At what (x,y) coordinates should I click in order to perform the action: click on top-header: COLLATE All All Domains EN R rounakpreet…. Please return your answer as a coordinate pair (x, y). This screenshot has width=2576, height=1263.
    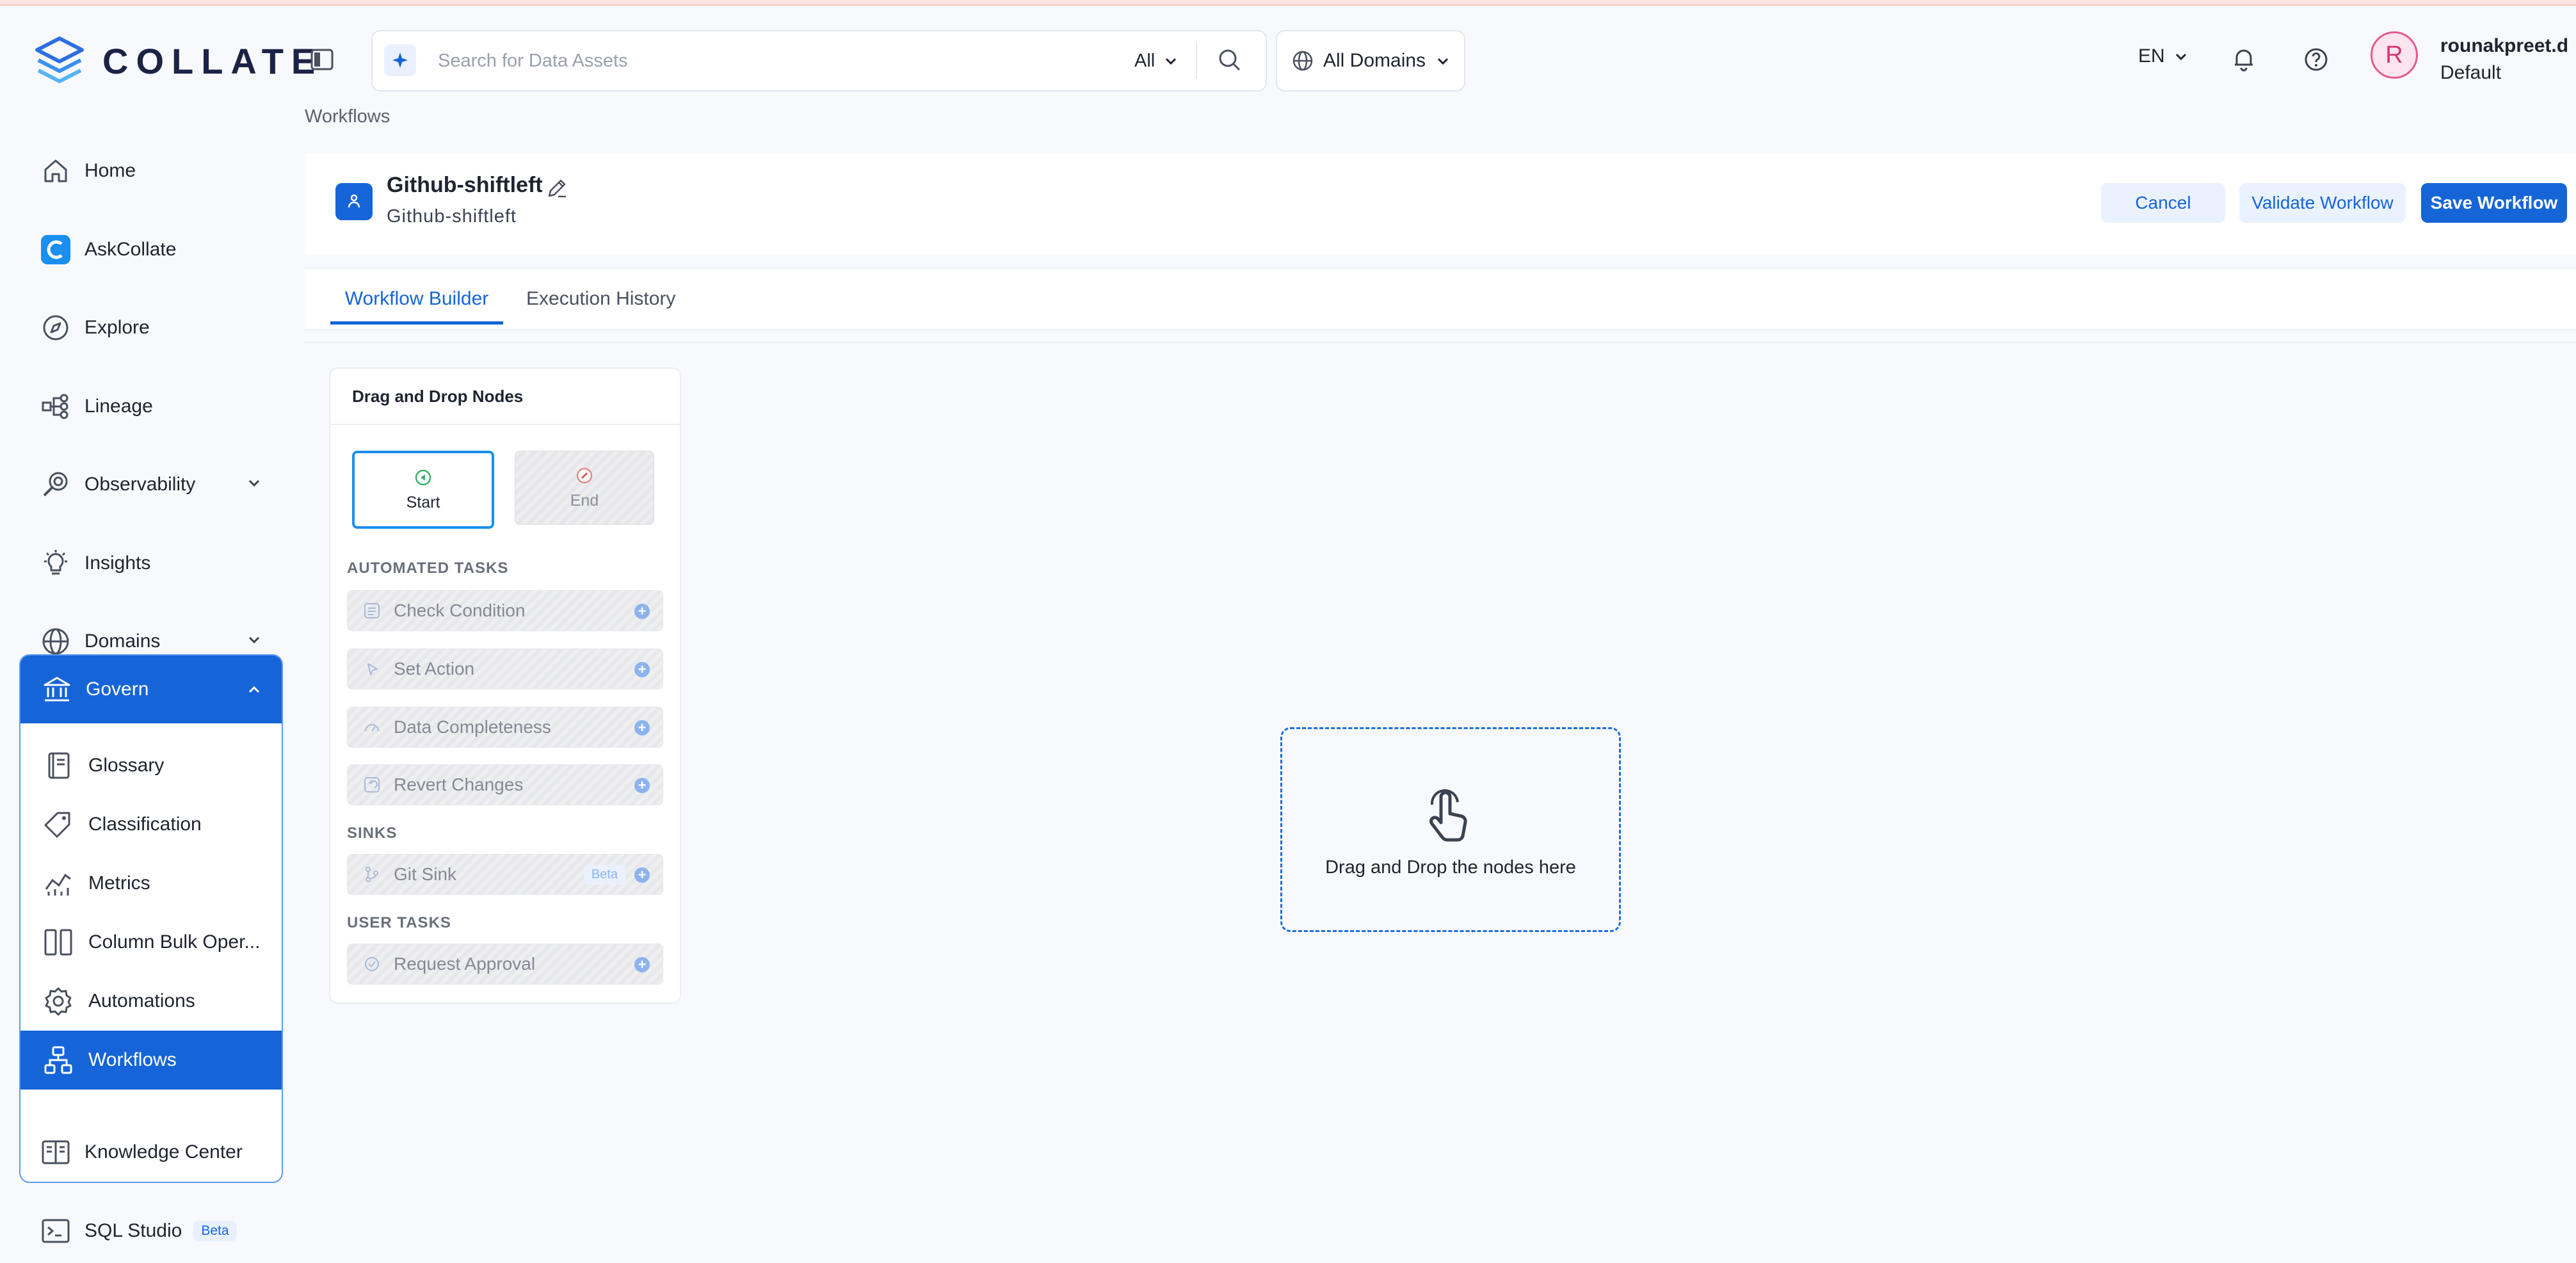
    Looking at the image, I should click on (1288, 54).